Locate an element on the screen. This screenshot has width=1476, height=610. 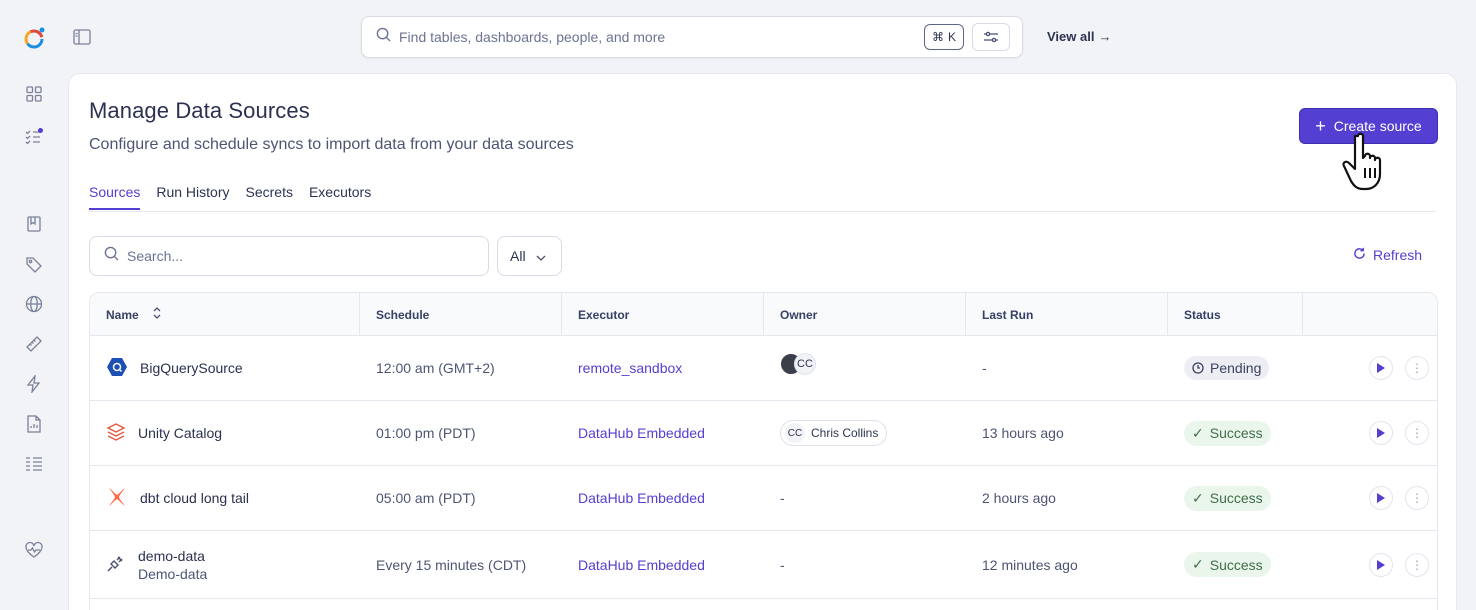
clock-icon is located at coordinates (1198, 368).